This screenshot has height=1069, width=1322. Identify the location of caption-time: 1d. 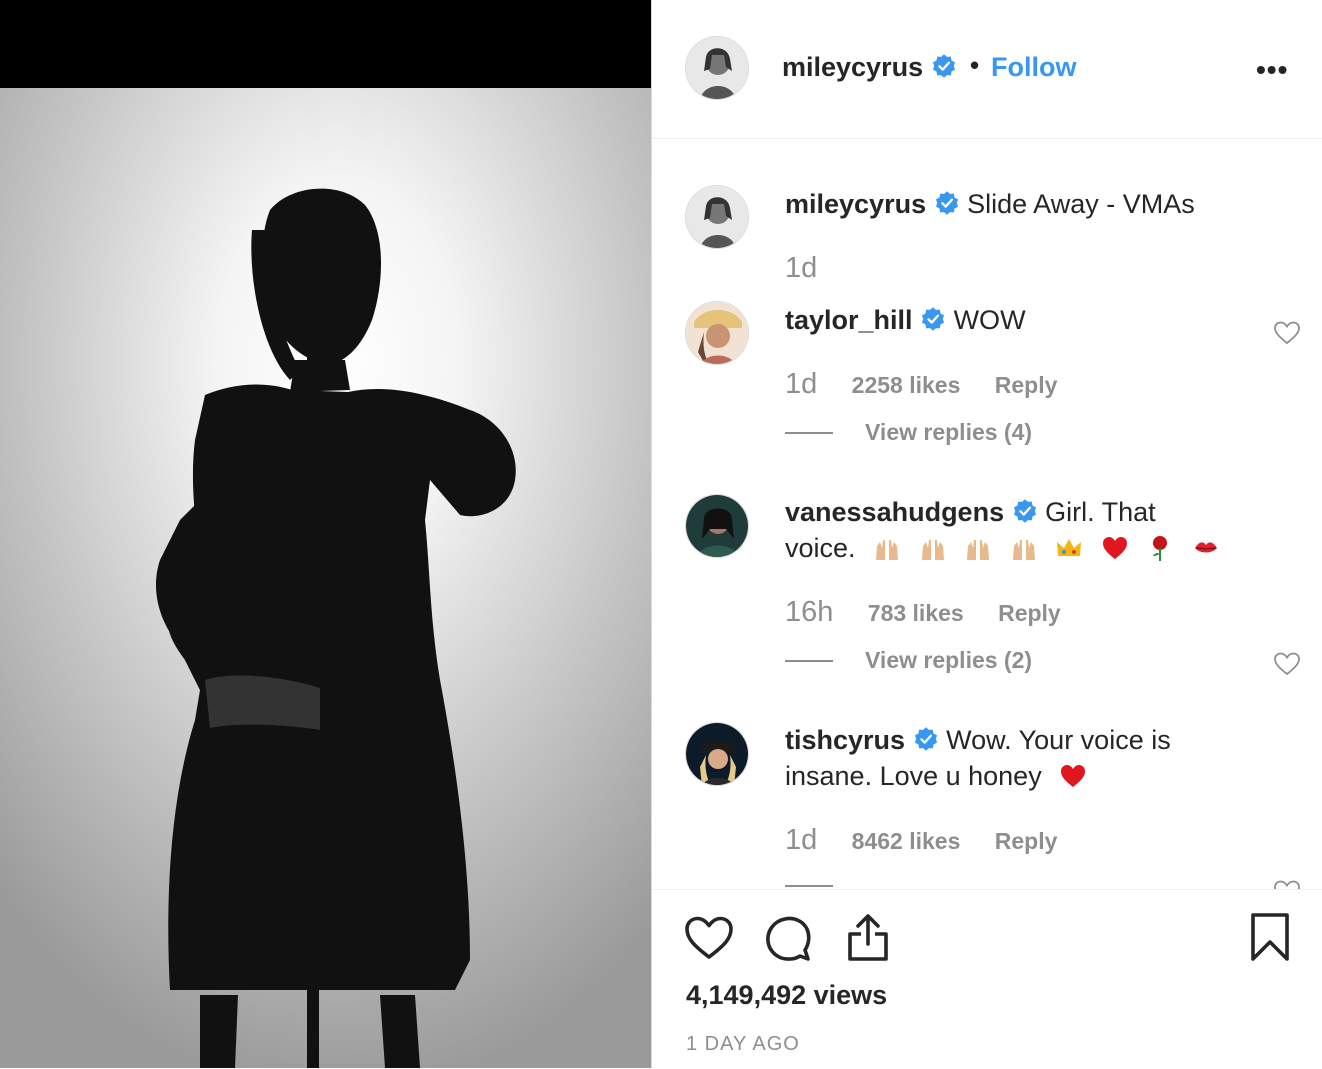
(801, 268).